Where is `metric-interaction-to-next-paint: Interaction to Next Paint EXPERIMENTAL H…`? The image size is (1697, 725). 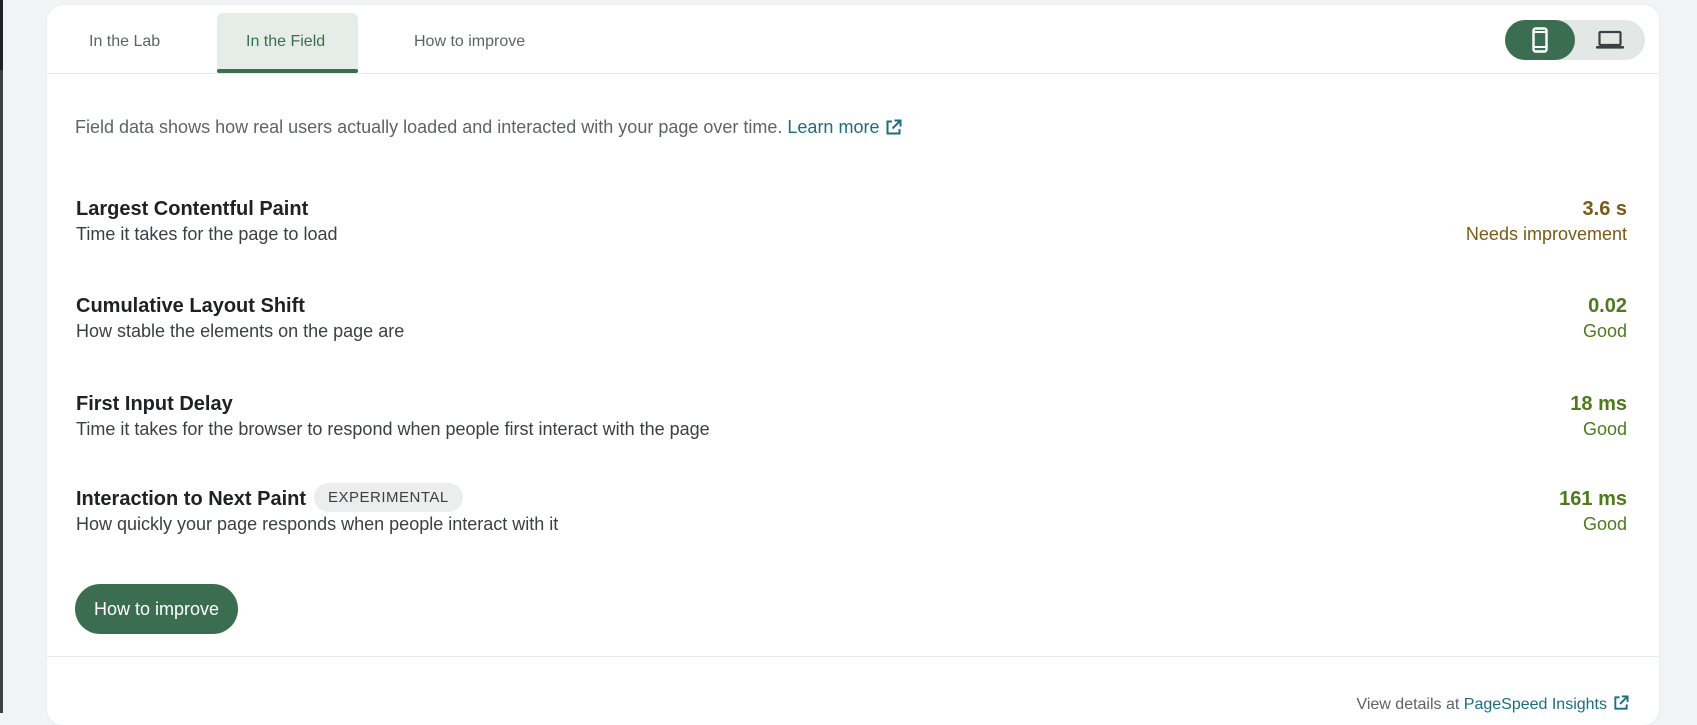
metric-interaction-to-next-paint: Interaction to Next Paint EXPERIMENTAL H… is located at coordinates (851, 510).